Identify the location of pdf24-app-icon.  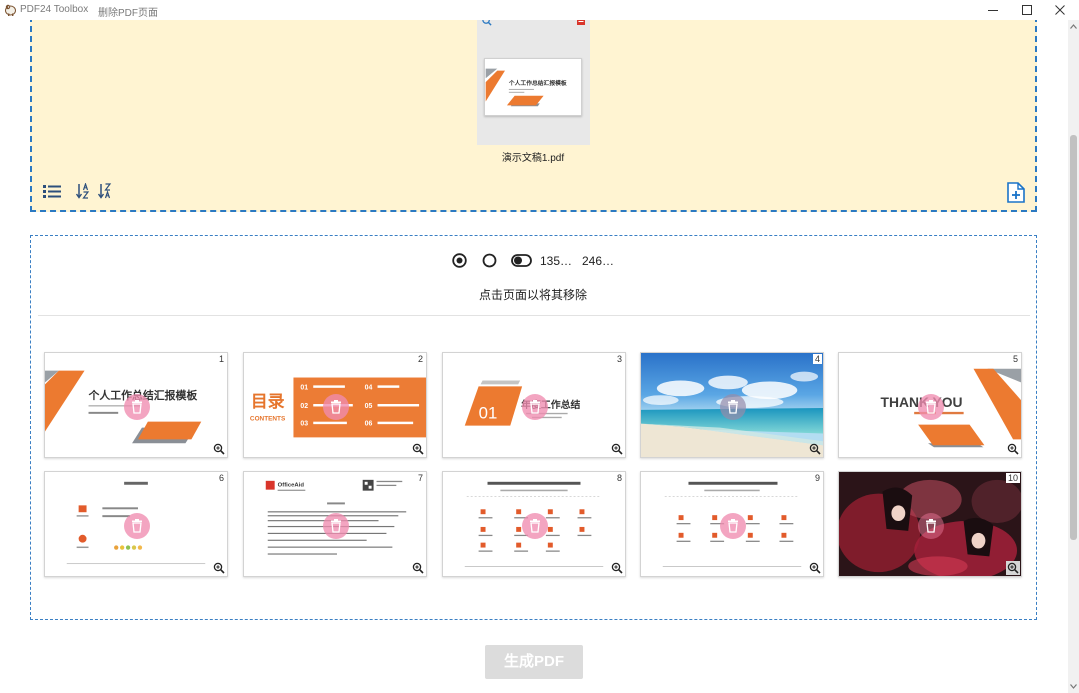
(10, 10).